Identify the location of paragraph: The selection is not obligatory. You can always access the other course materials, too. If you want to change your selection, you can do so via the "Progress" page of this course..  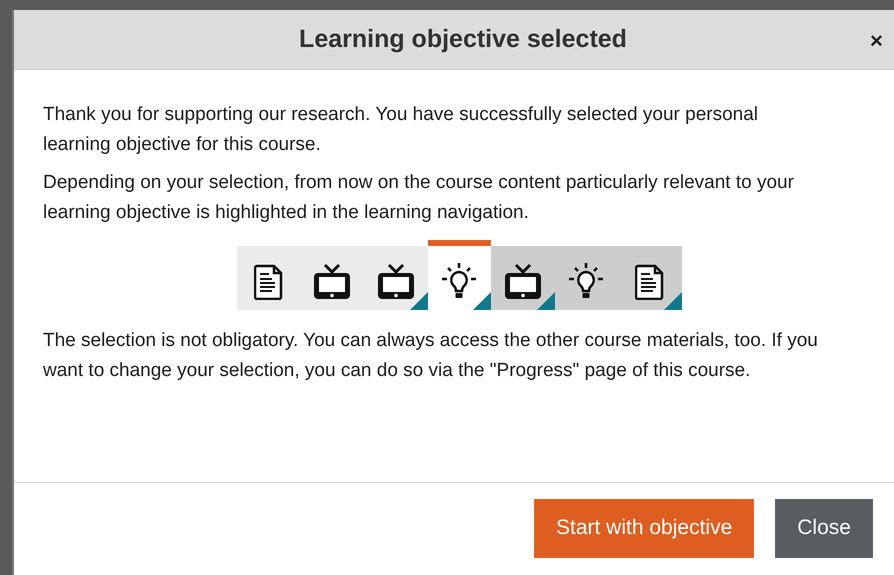
(431, 356).